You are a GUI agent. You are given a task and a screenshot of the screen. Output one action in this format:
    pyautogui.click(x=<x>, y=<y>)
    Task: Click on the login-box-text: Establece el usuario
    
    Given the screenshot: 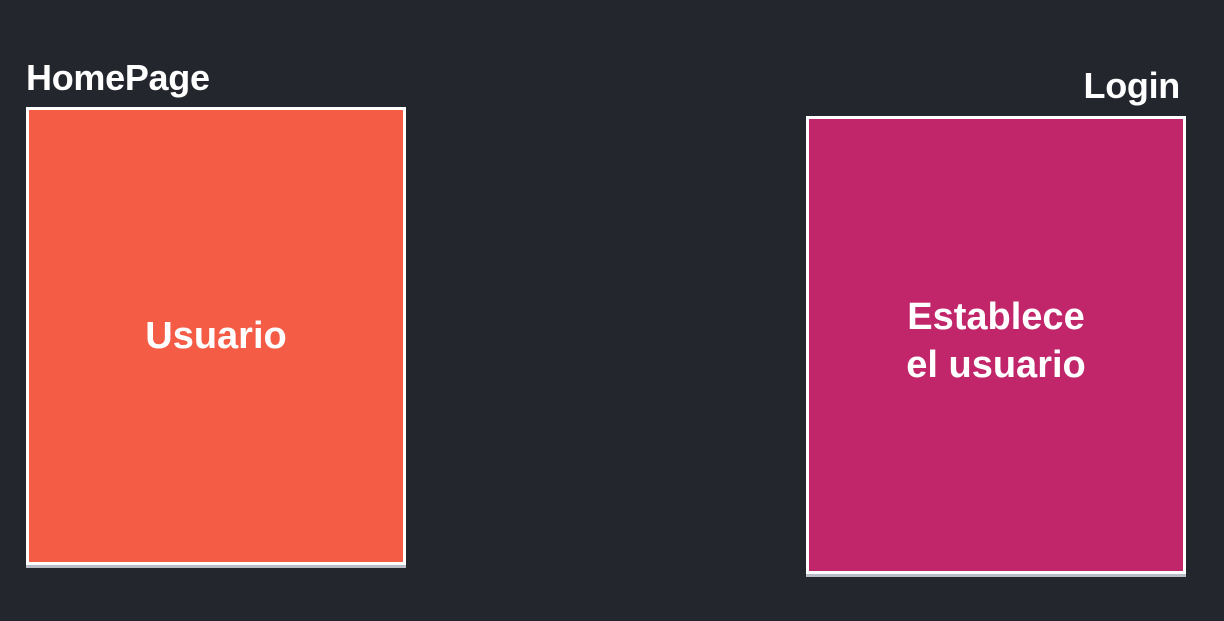 What is the action you would take?
    pyautogui.click(x=996, y=341)
    